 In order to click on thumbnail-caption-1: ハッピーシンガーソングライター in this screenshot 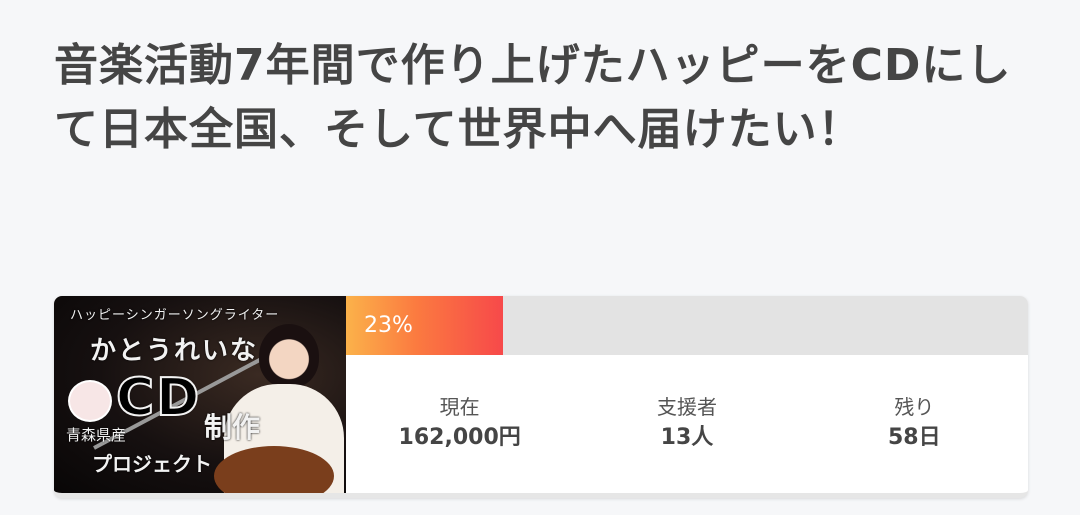, I will do `click(175, 315)`.